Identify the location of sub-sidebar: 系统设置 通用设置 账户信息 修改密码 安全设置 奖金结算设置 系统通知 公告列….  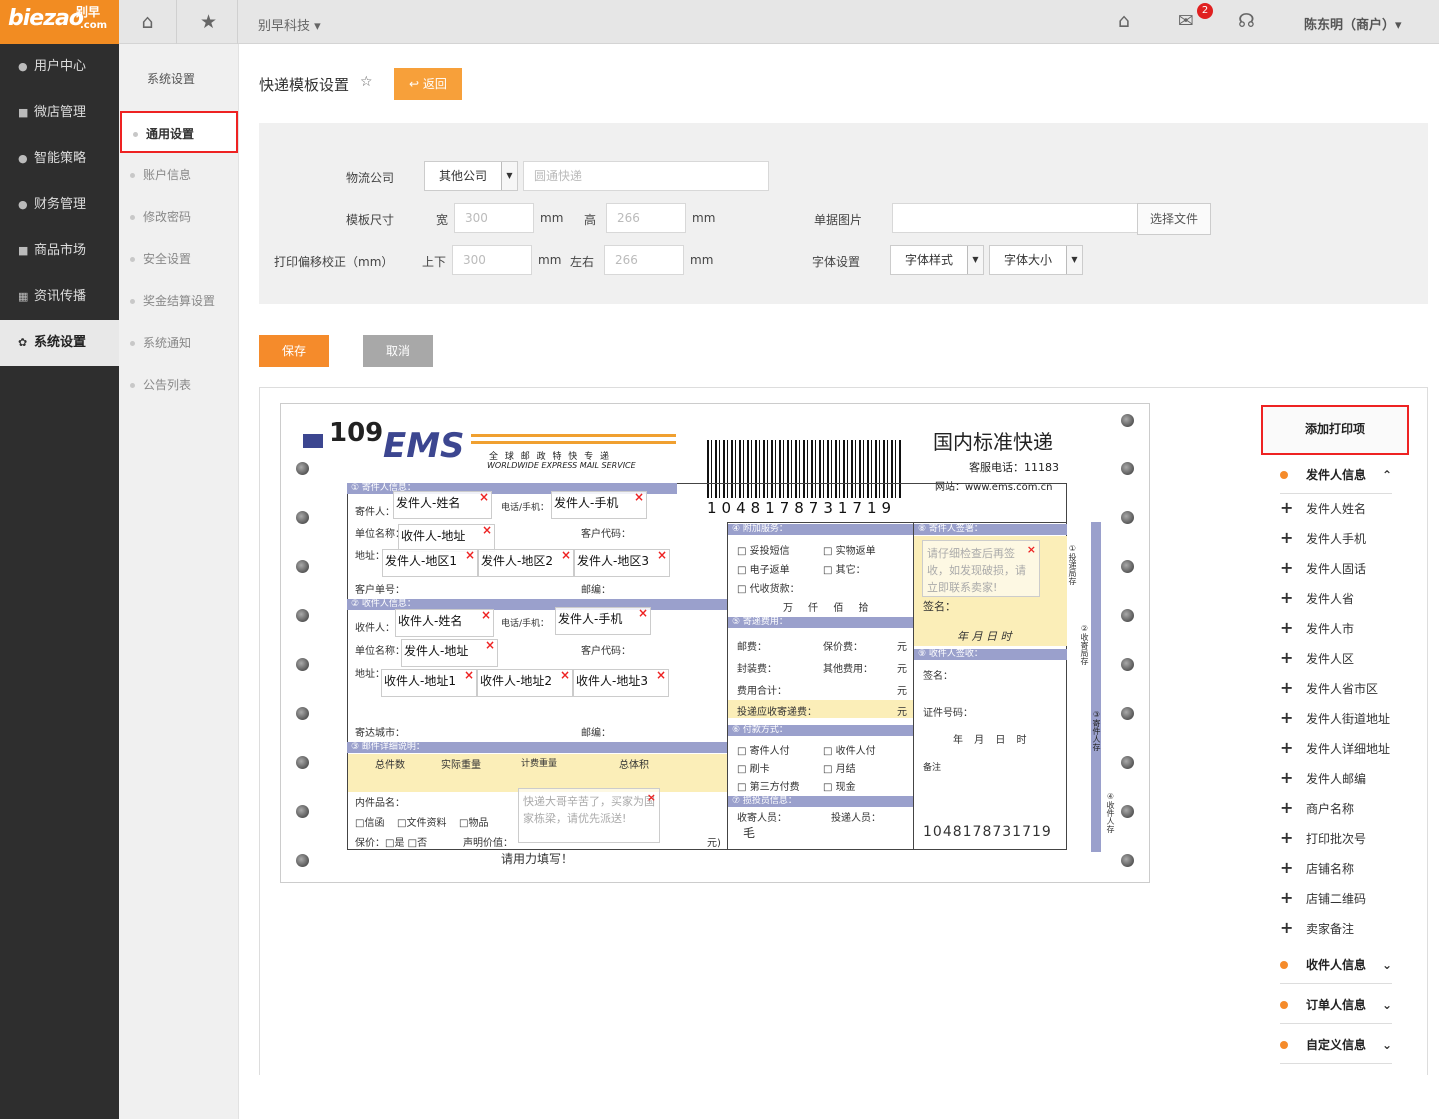
(179, 581).